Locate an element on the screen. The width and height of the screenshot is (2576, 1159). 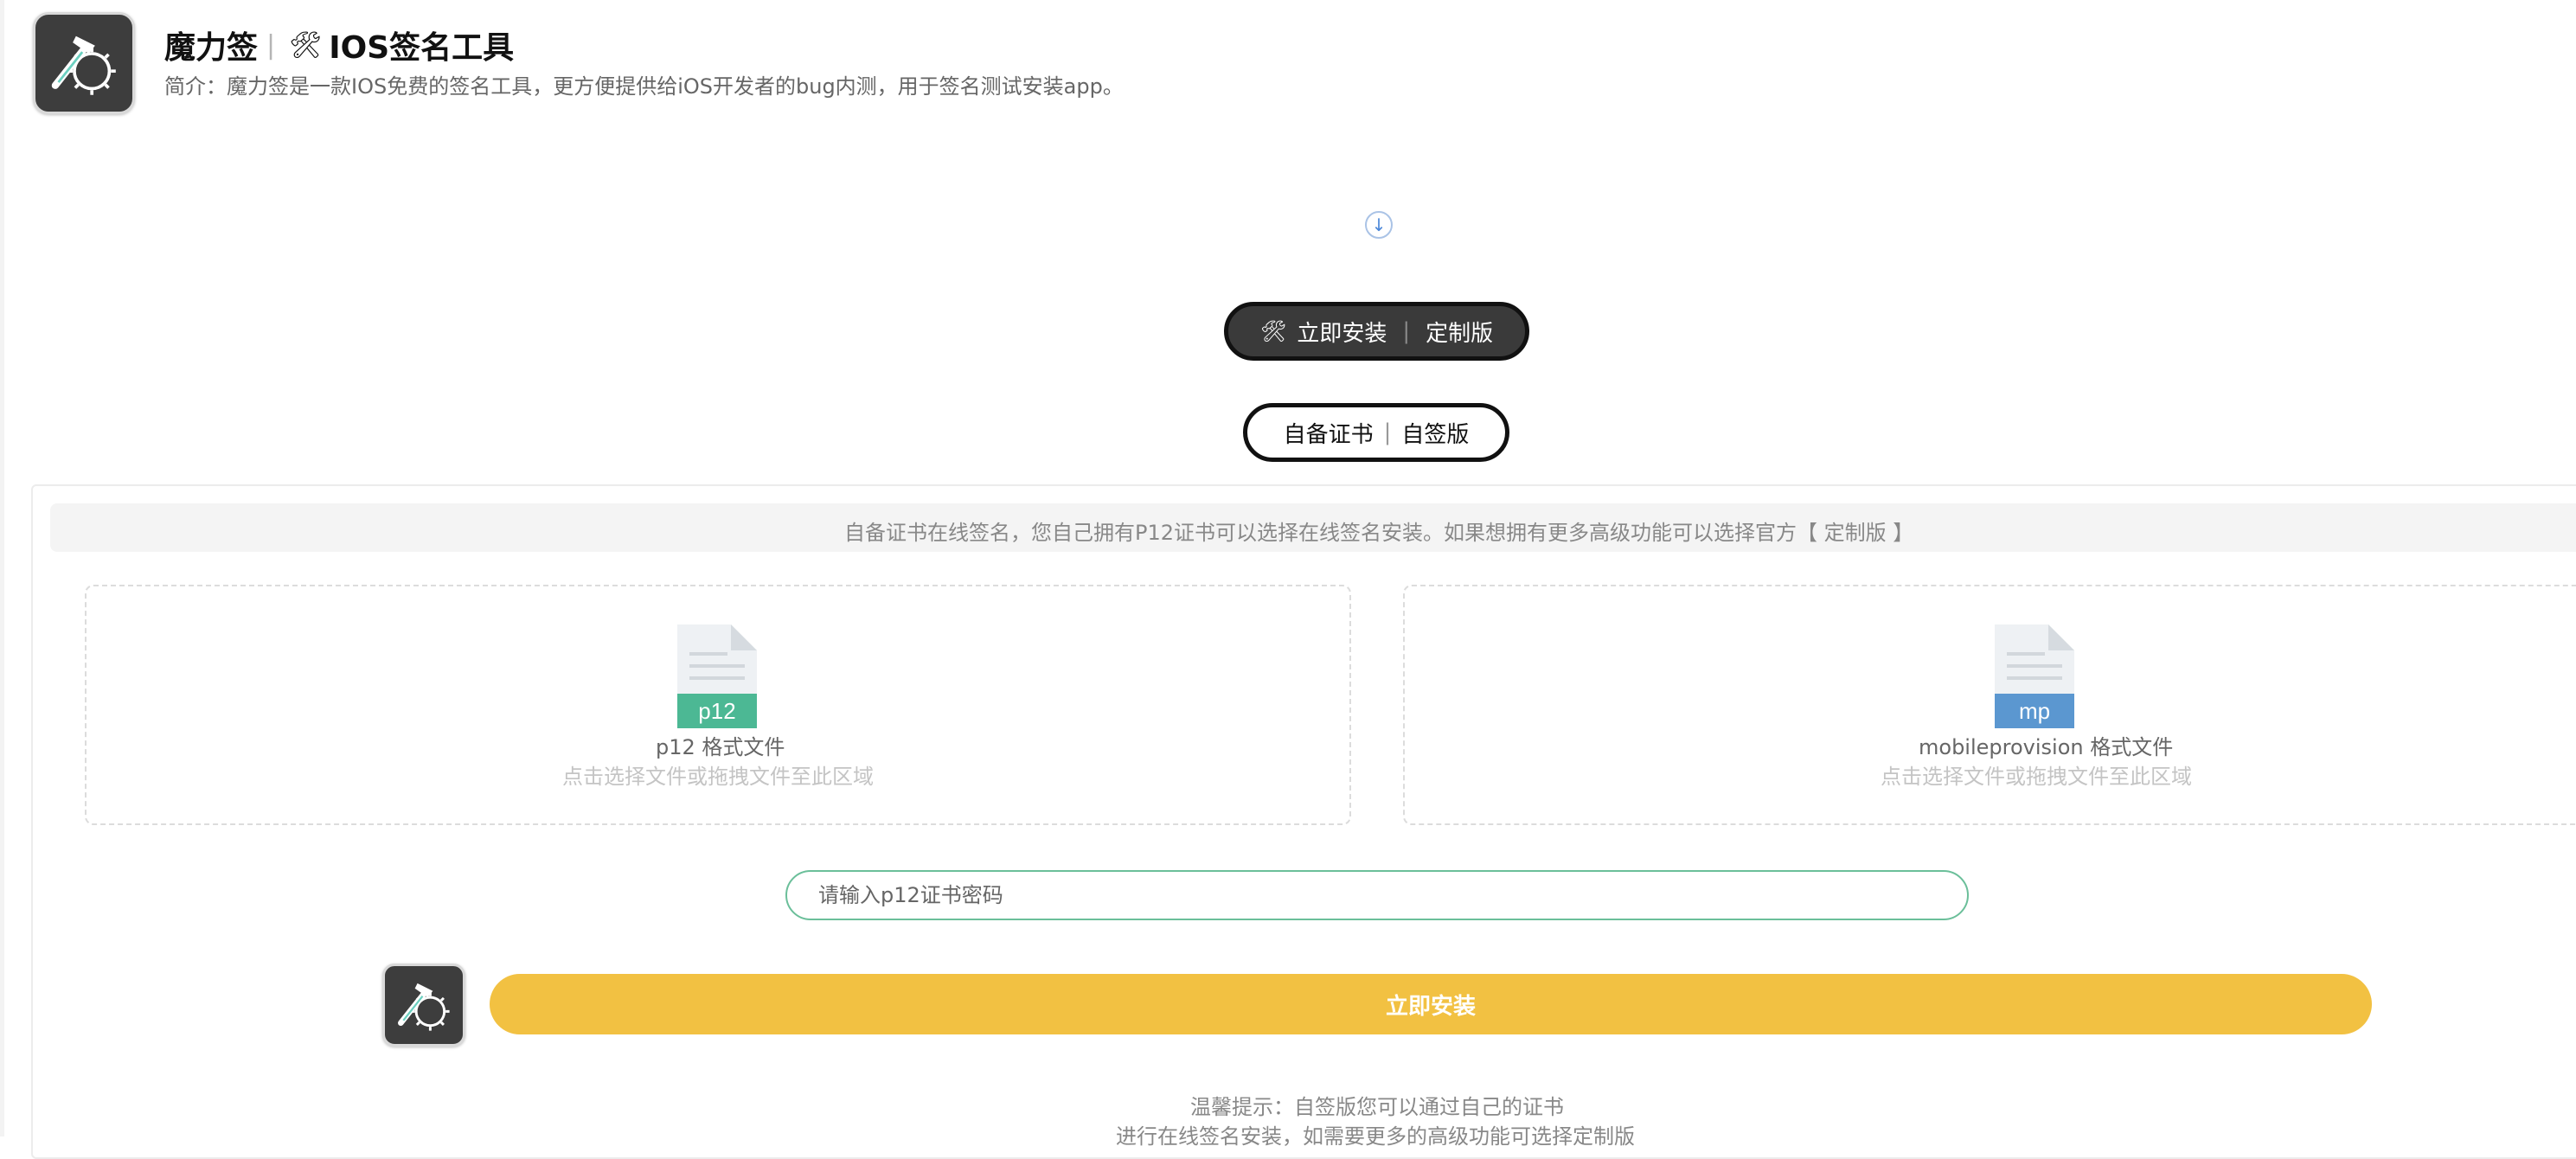
tip-line-1: 温馨提示：自签版您可以通过自己的证书 is located at coordinates (1377, 1107).